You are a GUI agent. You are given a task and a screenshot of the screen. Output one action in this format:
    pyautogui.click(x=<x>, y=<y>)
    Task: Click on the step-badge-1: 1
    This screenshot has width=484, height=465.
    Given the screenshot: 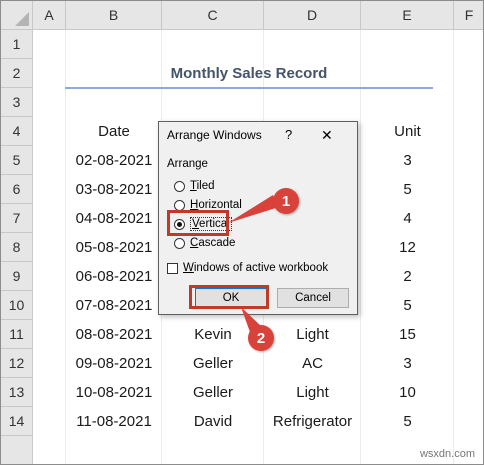 What is the action you would take?
    pyautogui.click(x=286, y=201)
    